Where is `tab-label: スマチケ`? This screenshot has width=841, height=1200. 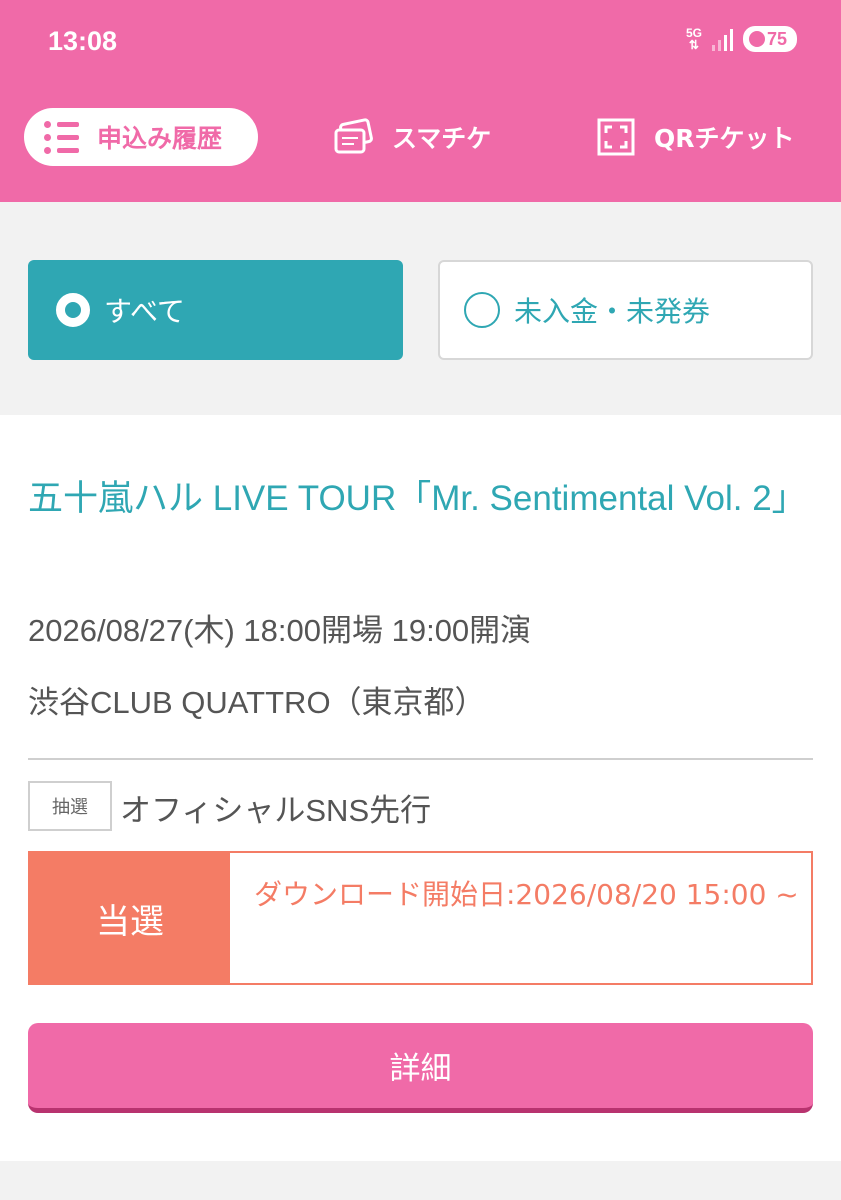
tab-label: スマチケ is located at coordinates (442, 138).